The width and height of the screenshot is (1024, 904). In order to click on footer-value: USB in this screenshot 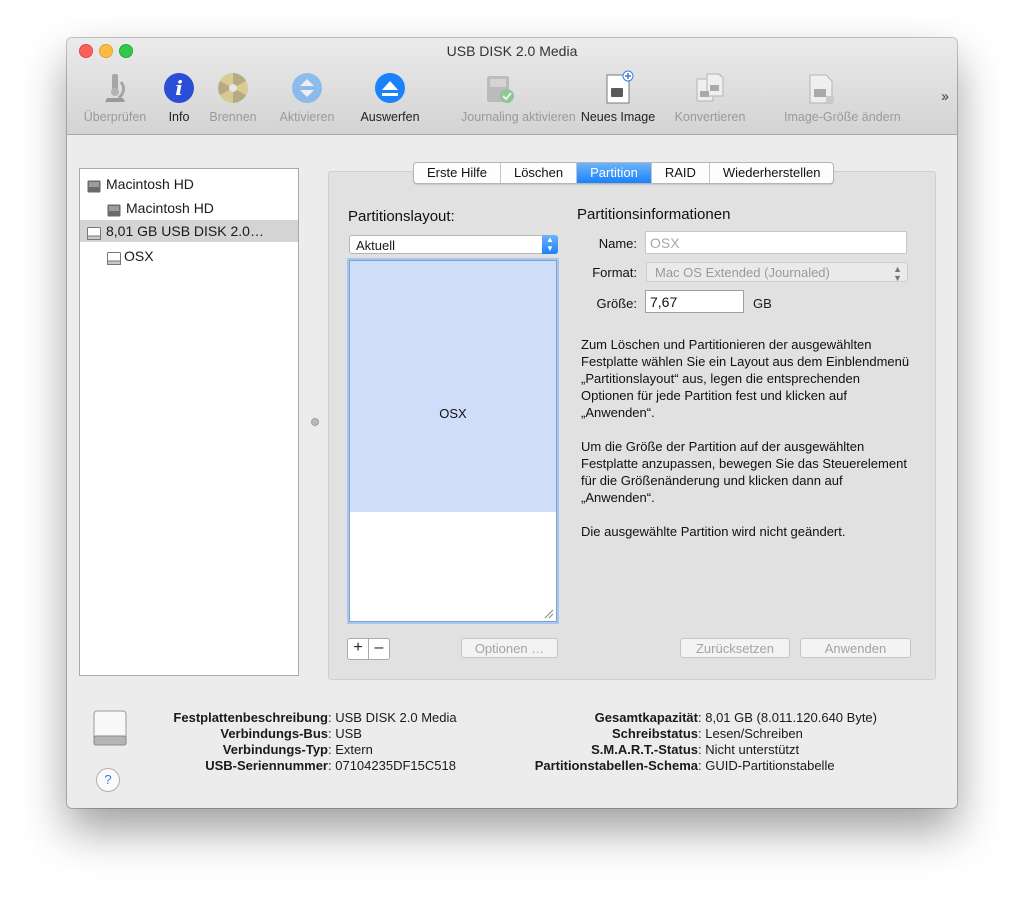, I will do `click(348, 733)`.